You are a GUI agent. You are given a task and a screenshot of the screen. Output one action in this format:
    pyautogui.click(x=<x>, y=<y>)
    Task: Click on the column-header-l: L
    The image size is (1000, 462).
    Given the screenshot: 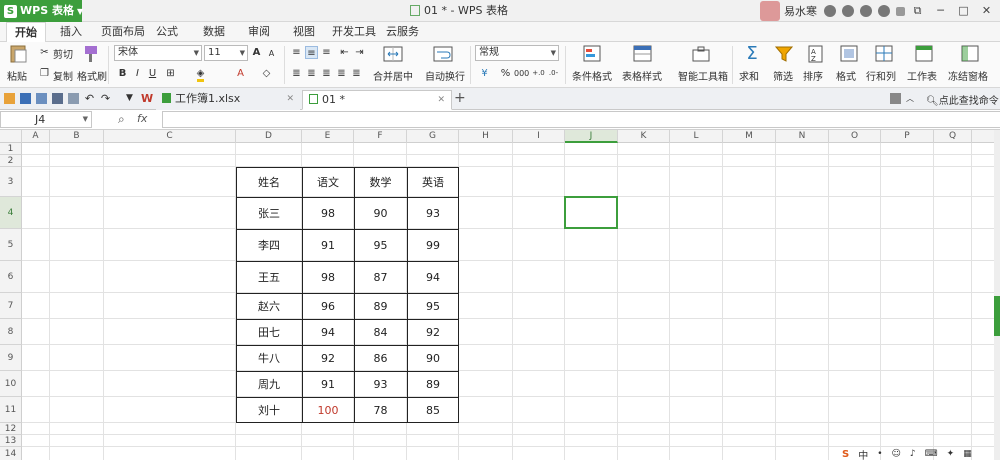 What is the action you would take?
    pyautogui.click(x=696, y=136)
    